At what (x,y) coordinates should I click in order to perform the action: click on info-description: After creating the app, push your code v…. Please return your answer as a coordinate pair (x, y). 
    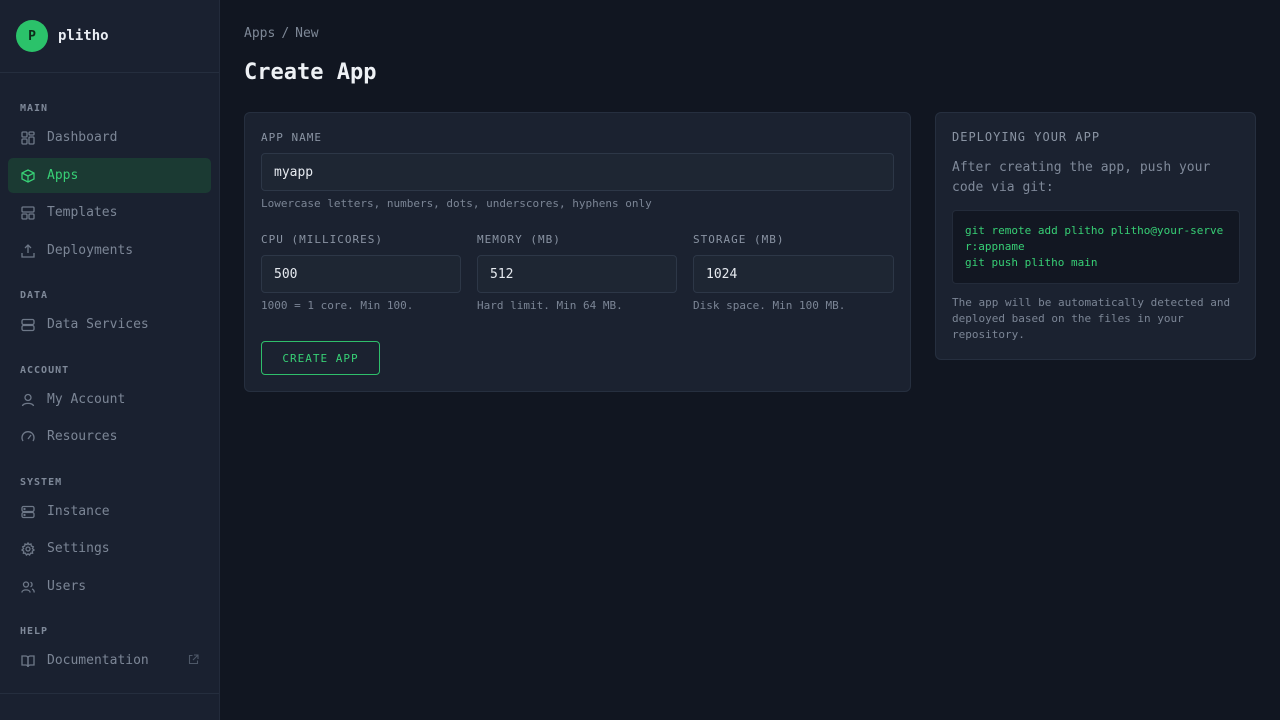
    Looking at the image, I should click on (1081, 177).